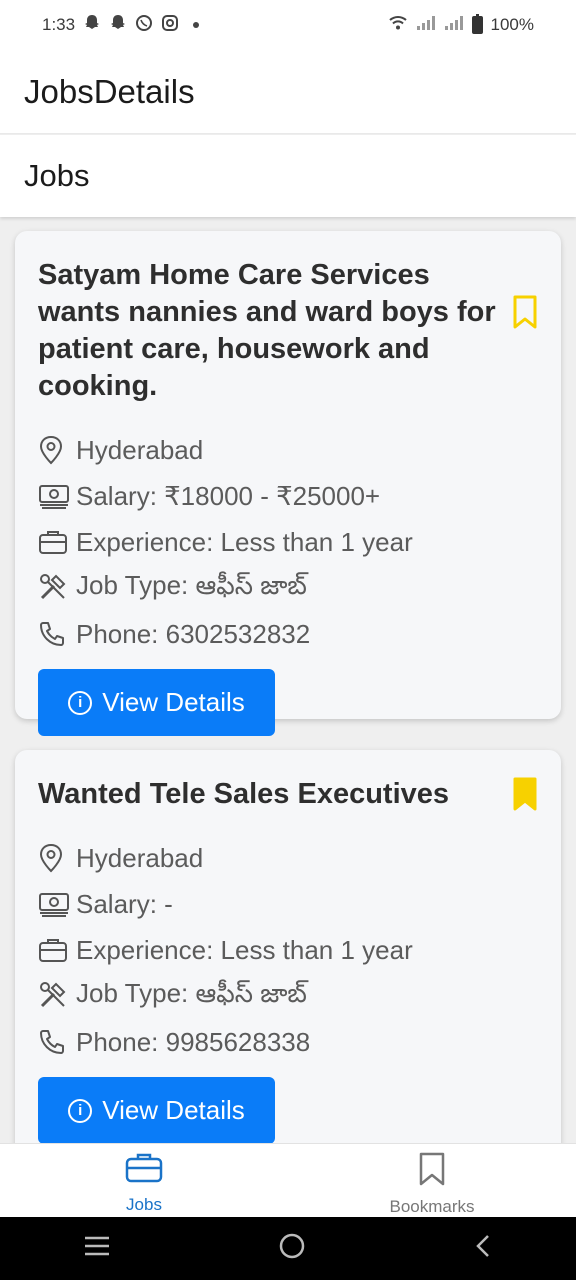 Image resolution: width=576 pixels, height=1280 pixels. What do you see at coordinates (483, 1248) in the screenshot?
I see `back-button` at bounding box center [483, 1248].